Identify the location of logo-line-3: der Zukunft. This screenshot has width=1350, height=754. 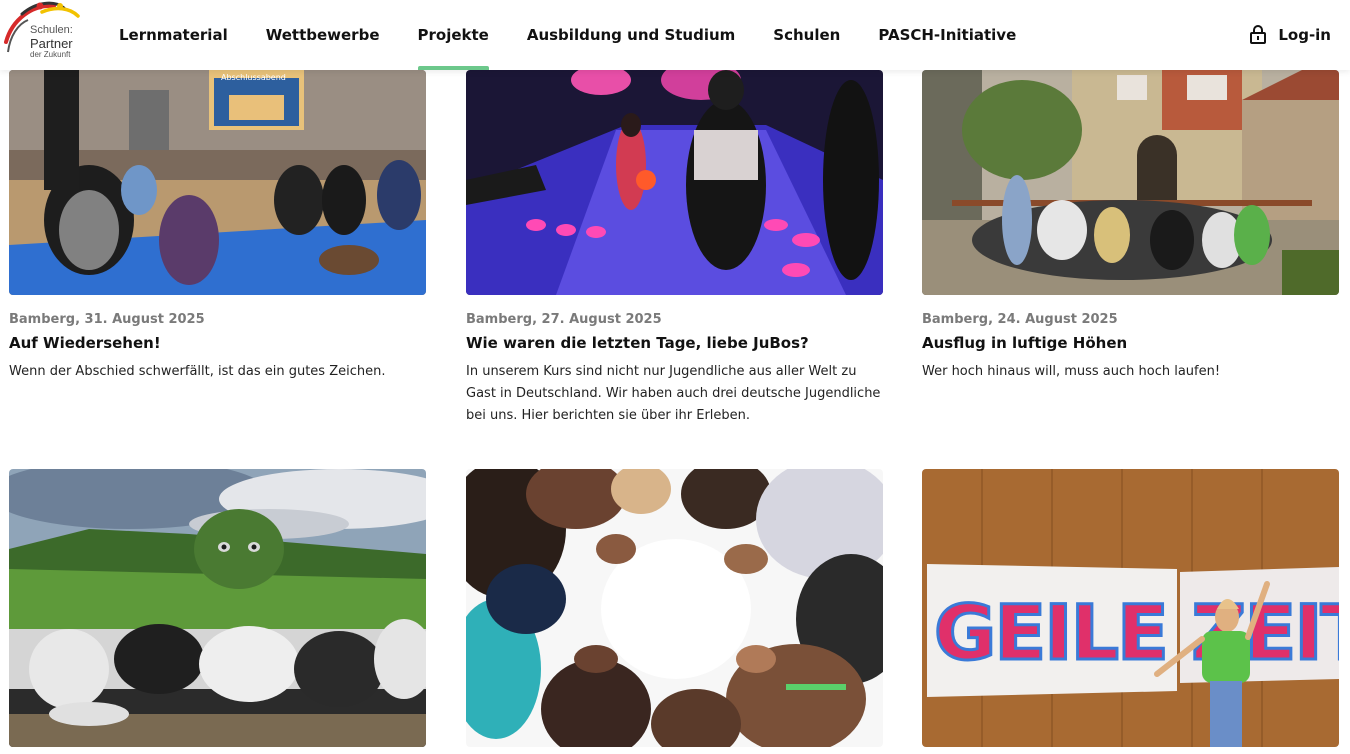
(50, 54).